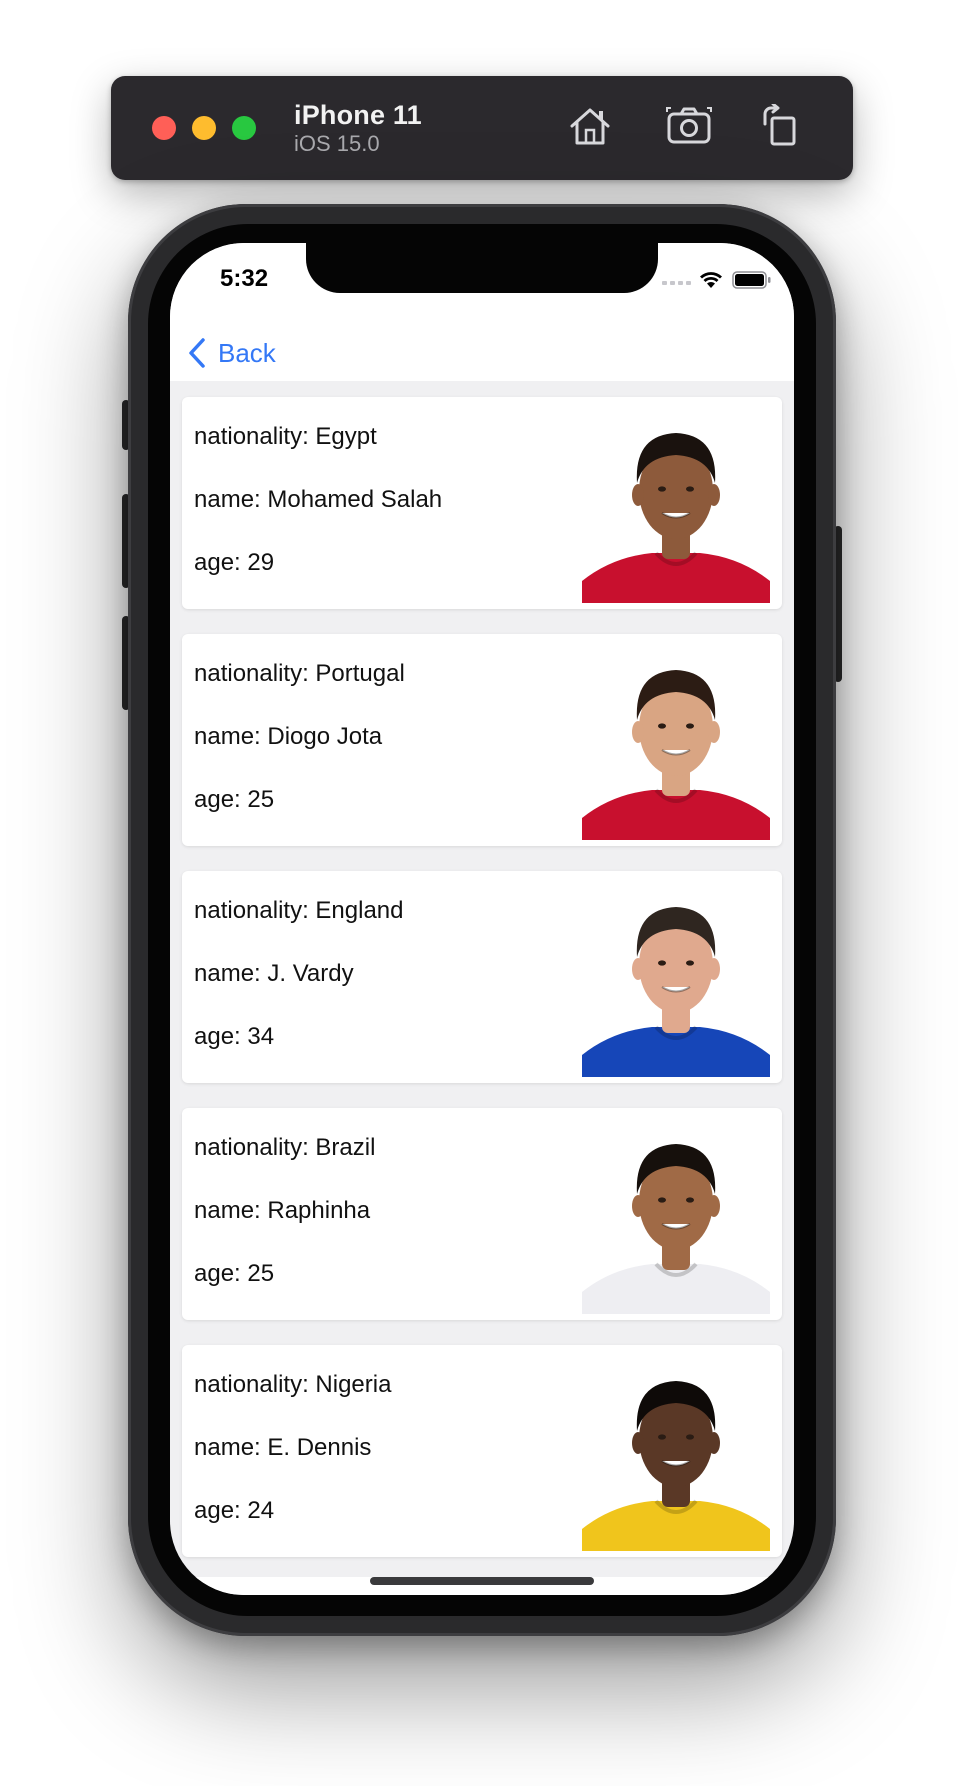 The image size is (964, 1786). I want to click on player-nationality: nationality: Egypt, so click(285, 436).